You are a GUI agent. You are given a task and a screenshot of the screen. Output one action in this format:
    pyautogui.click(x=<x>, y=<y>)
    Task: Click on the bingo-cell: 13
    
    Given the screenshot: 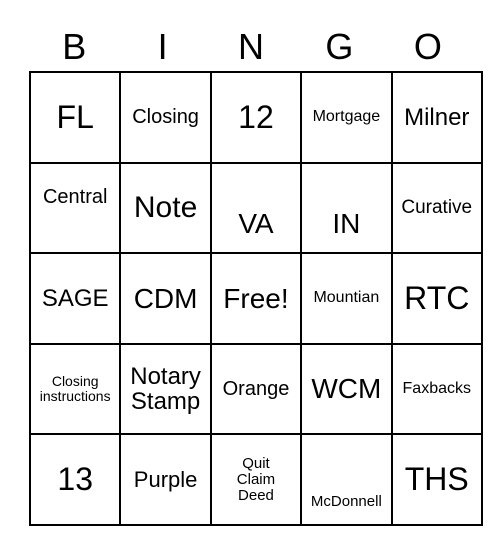 What is the action you would take?
    pyautogui.click(x=75, y=479)
    